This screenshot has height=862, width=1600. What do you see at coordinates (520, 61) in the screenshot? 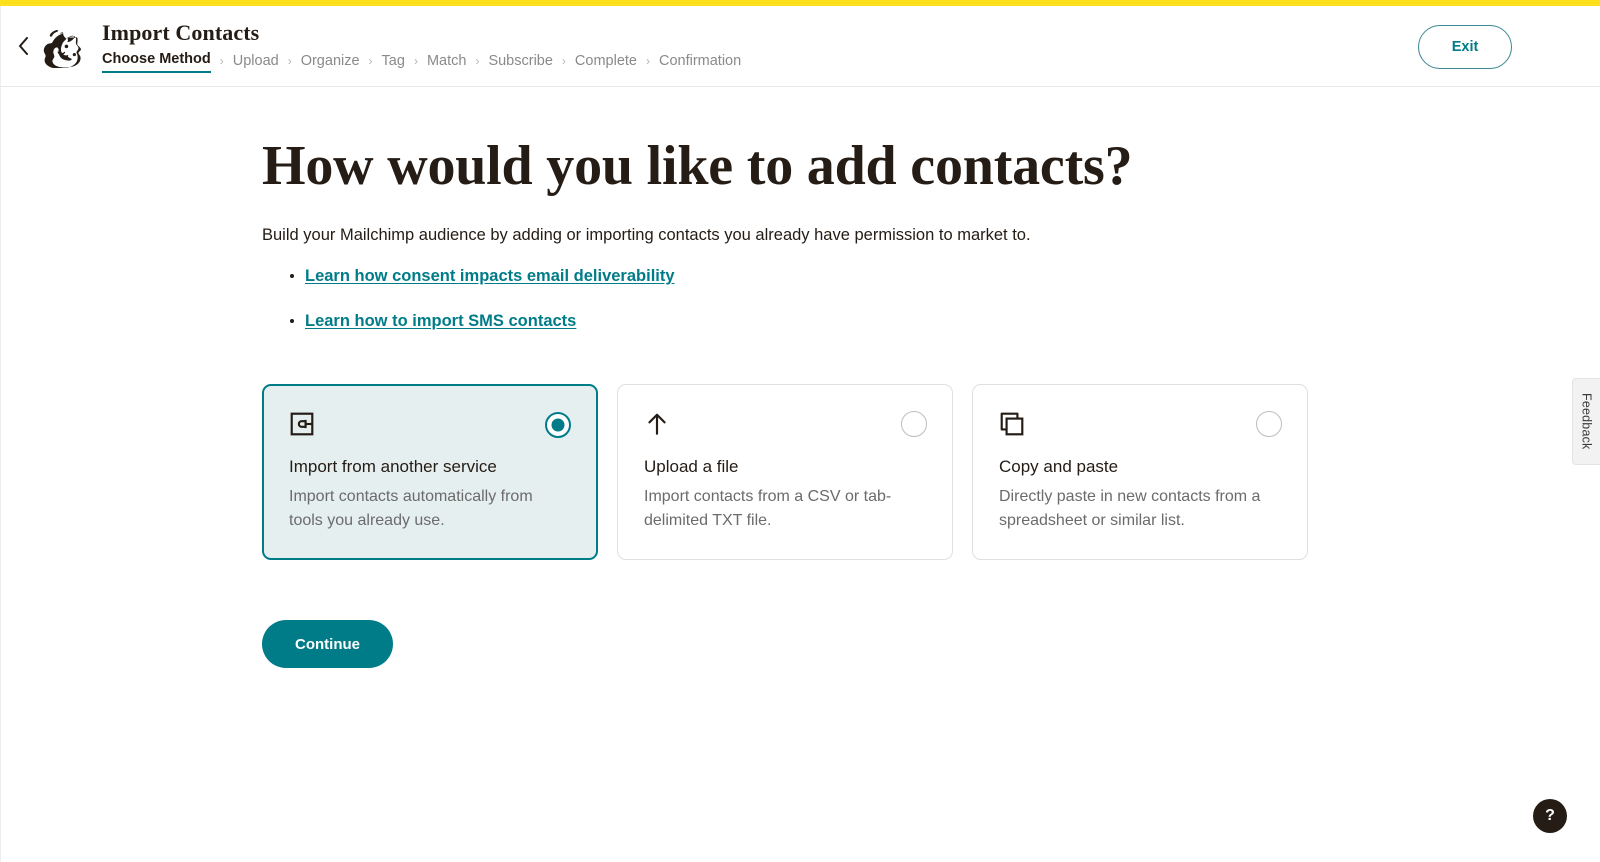
I see `breadcrumb-step-subscribe: Subscribe` at bounding box center [520, 61].